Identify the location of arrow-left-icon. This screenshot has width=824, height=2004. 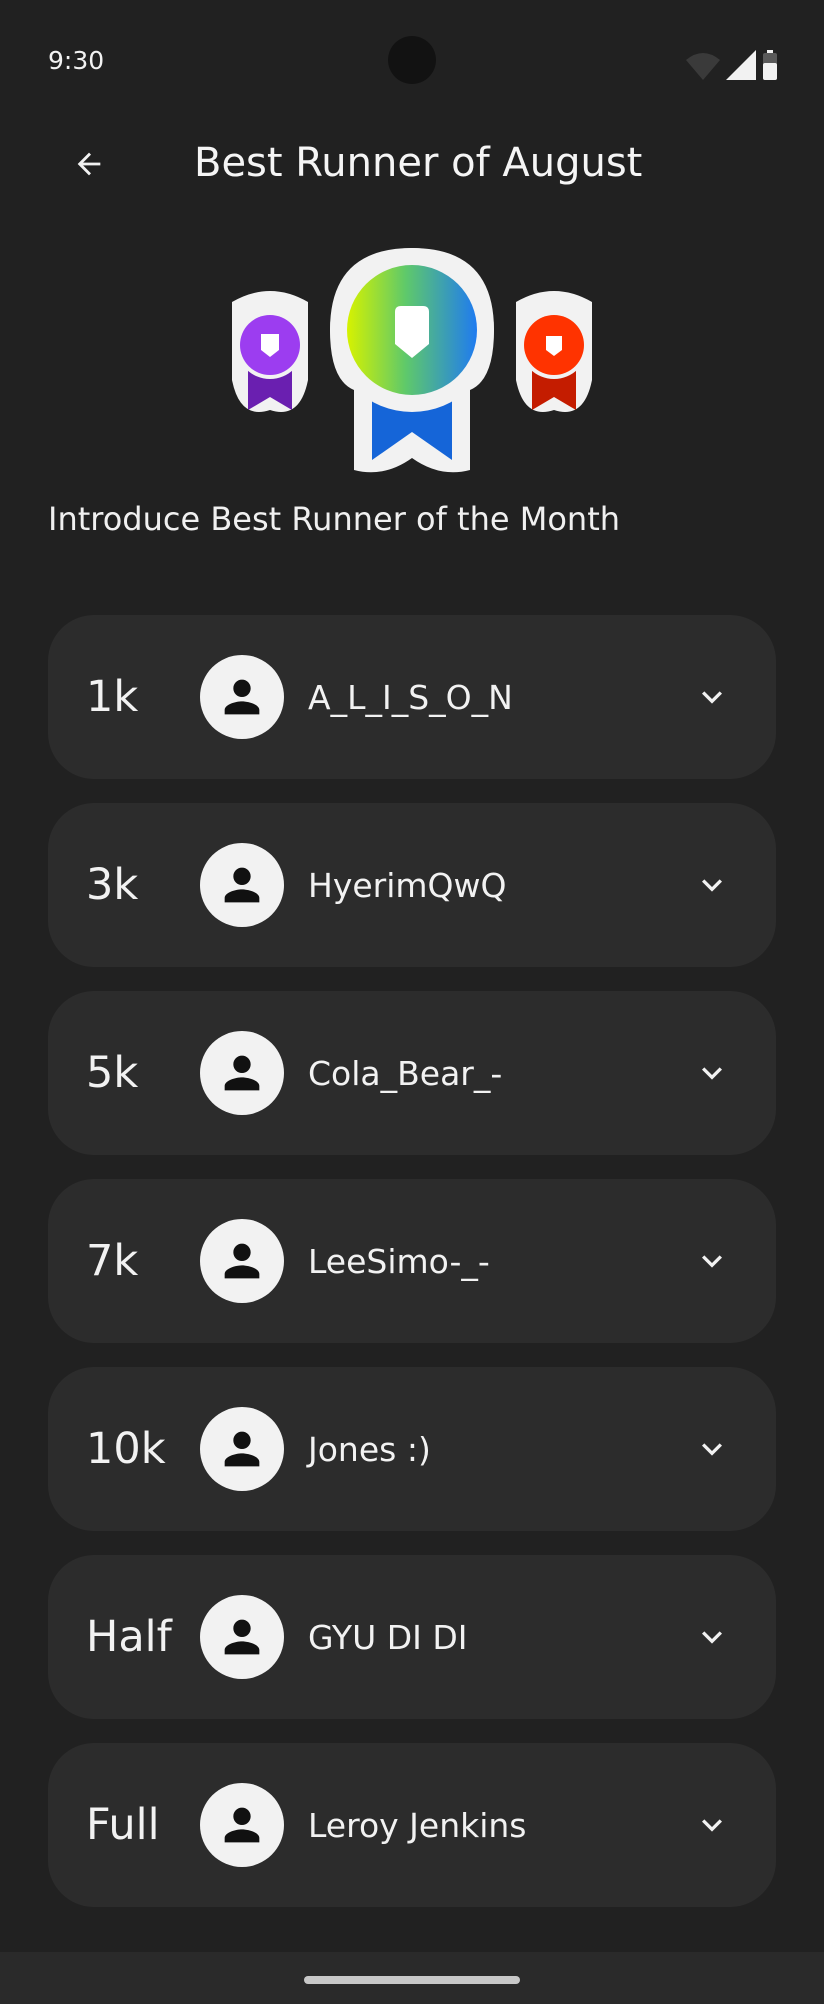
(89, 164).